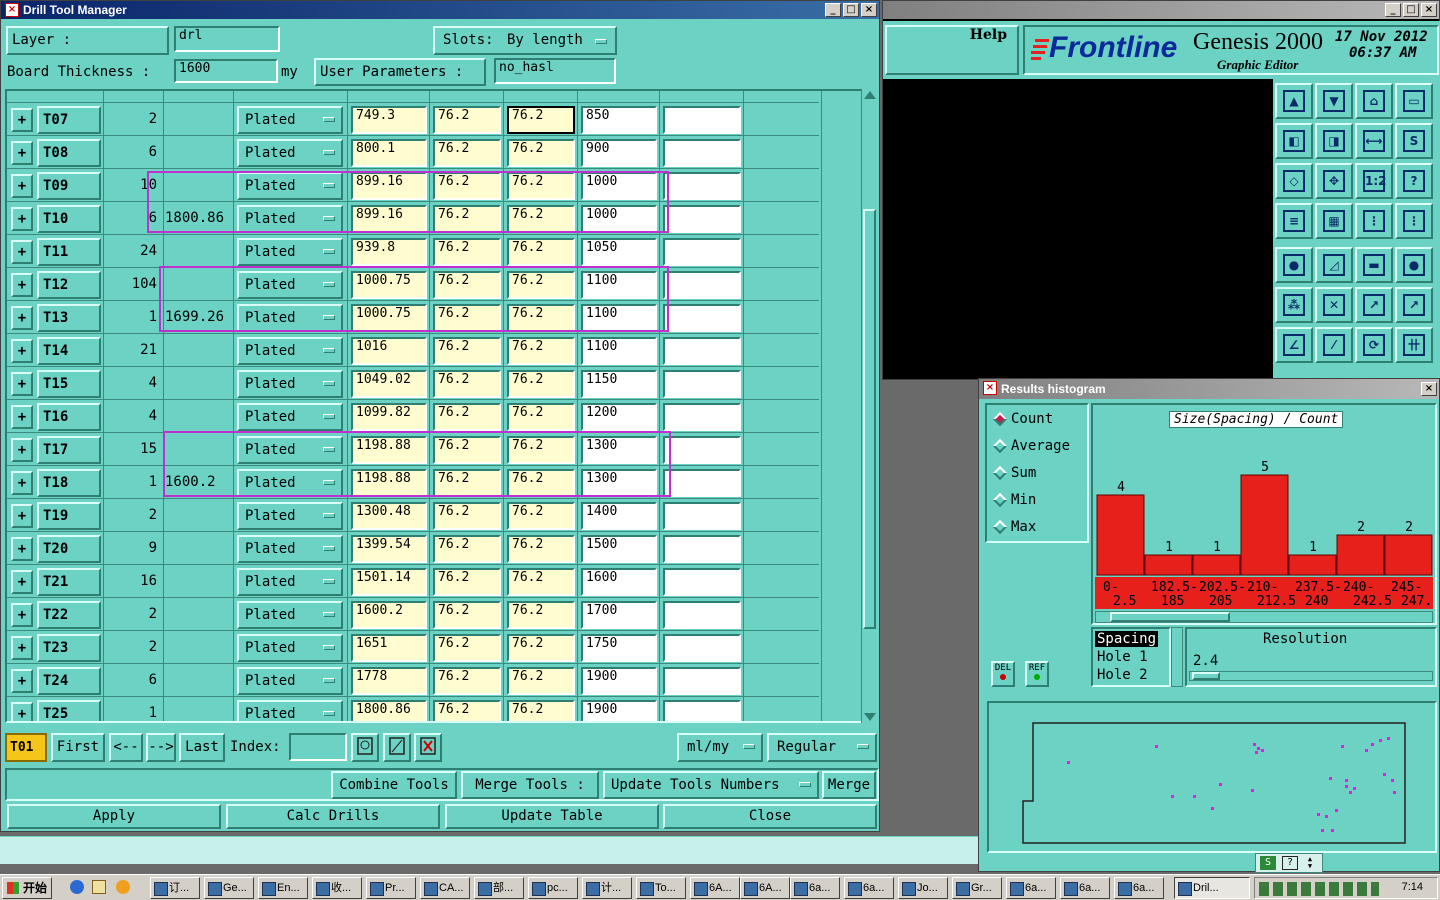  I want to click on chart-hscroll, so click(1264, 617).